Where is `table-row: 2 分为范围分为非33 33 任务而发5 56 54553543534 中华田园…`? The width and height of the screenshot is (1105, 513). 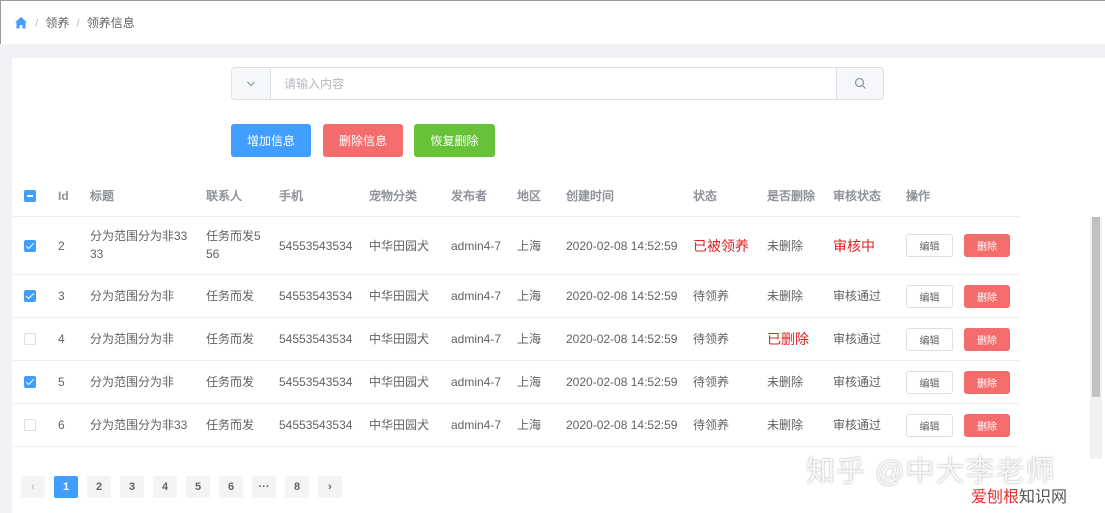
table-row: 2 分为范围分为非33 33 任务而发5 56 54553543534 中华田园… is located at coordinates (516, 246).